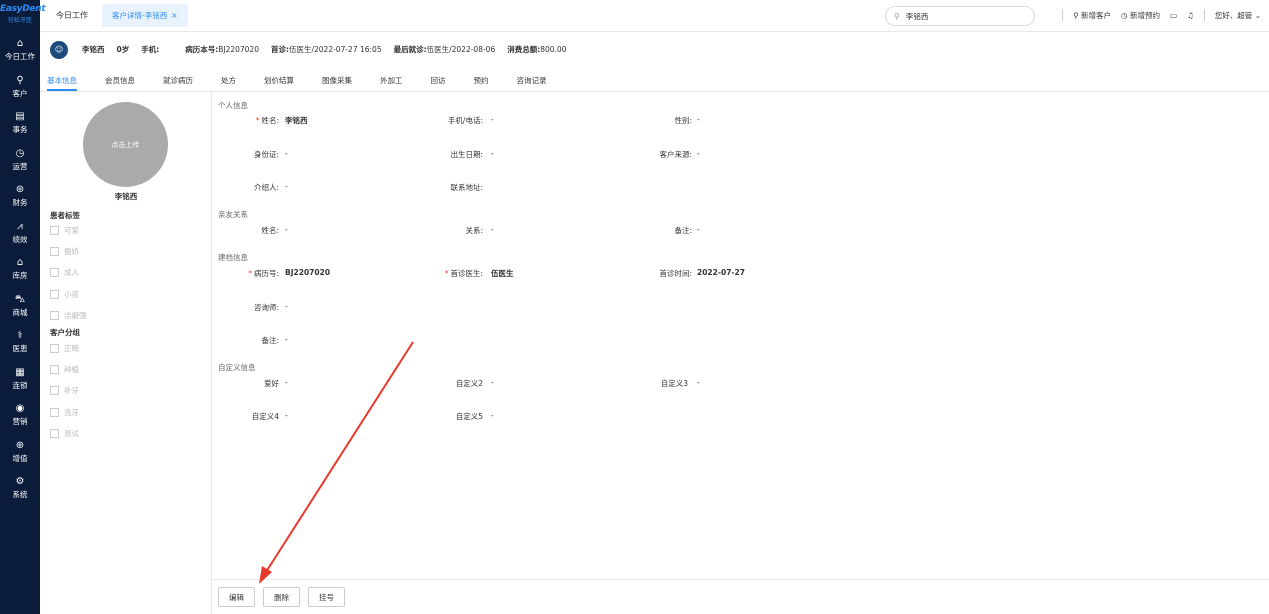  I want to click on add-customer-label: 新增客户, so click(1096, 15).